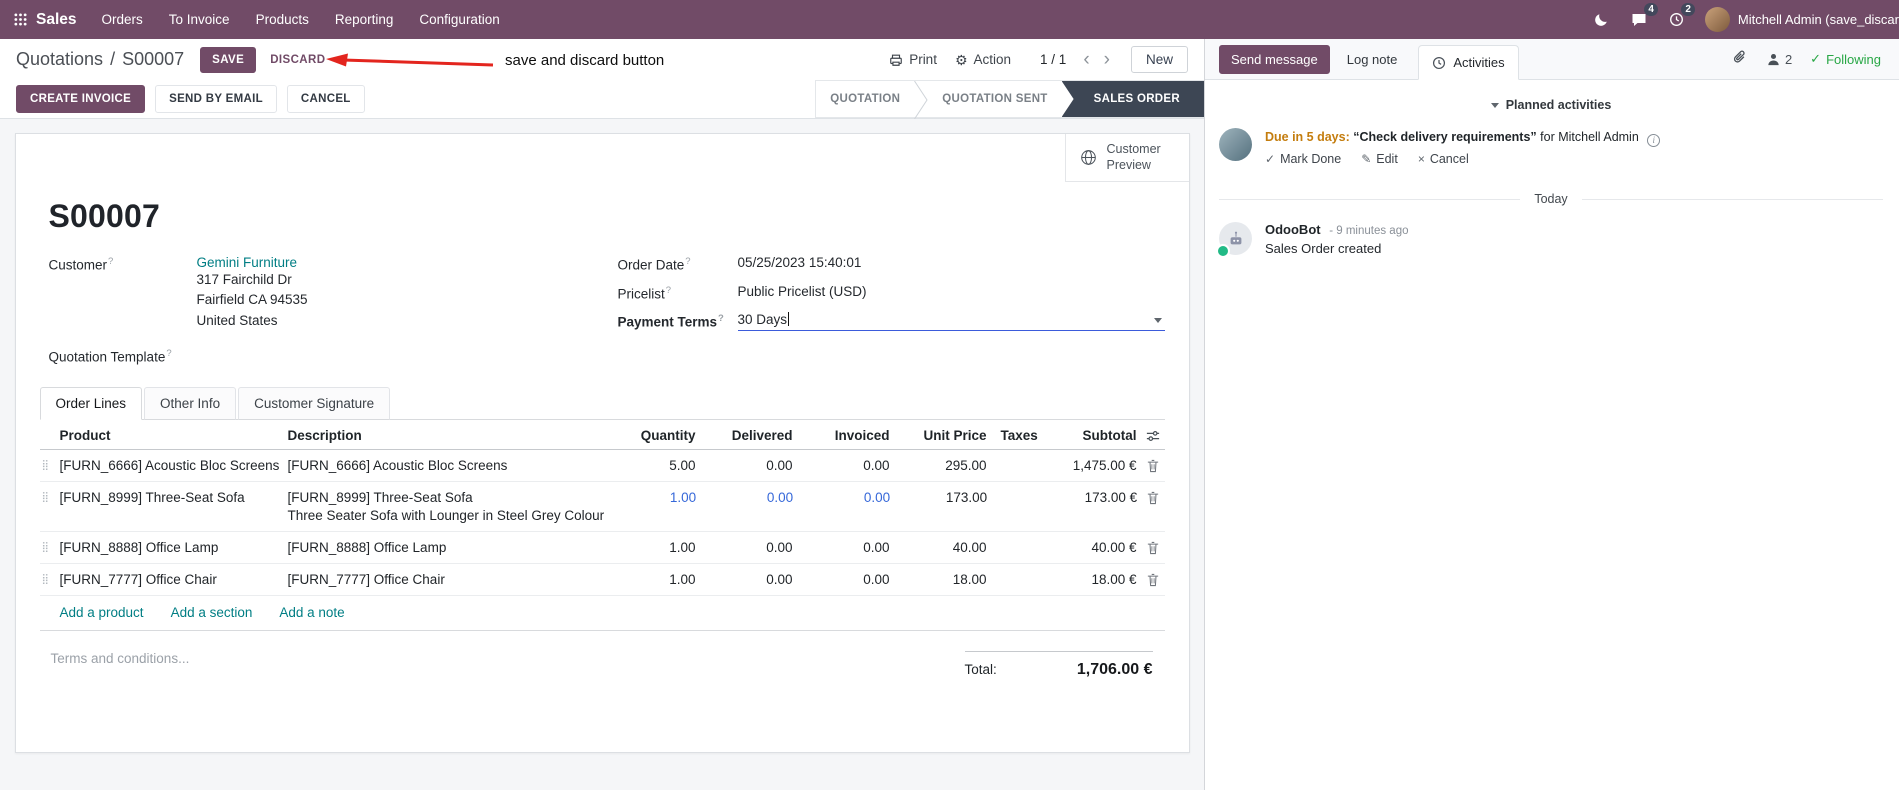 The image size is (1899, 790). What do you see at coordinates (314, 404) in the screenshot?
I see `tab-customer-signature: Customer Signature` at bounding box center [314, 404].